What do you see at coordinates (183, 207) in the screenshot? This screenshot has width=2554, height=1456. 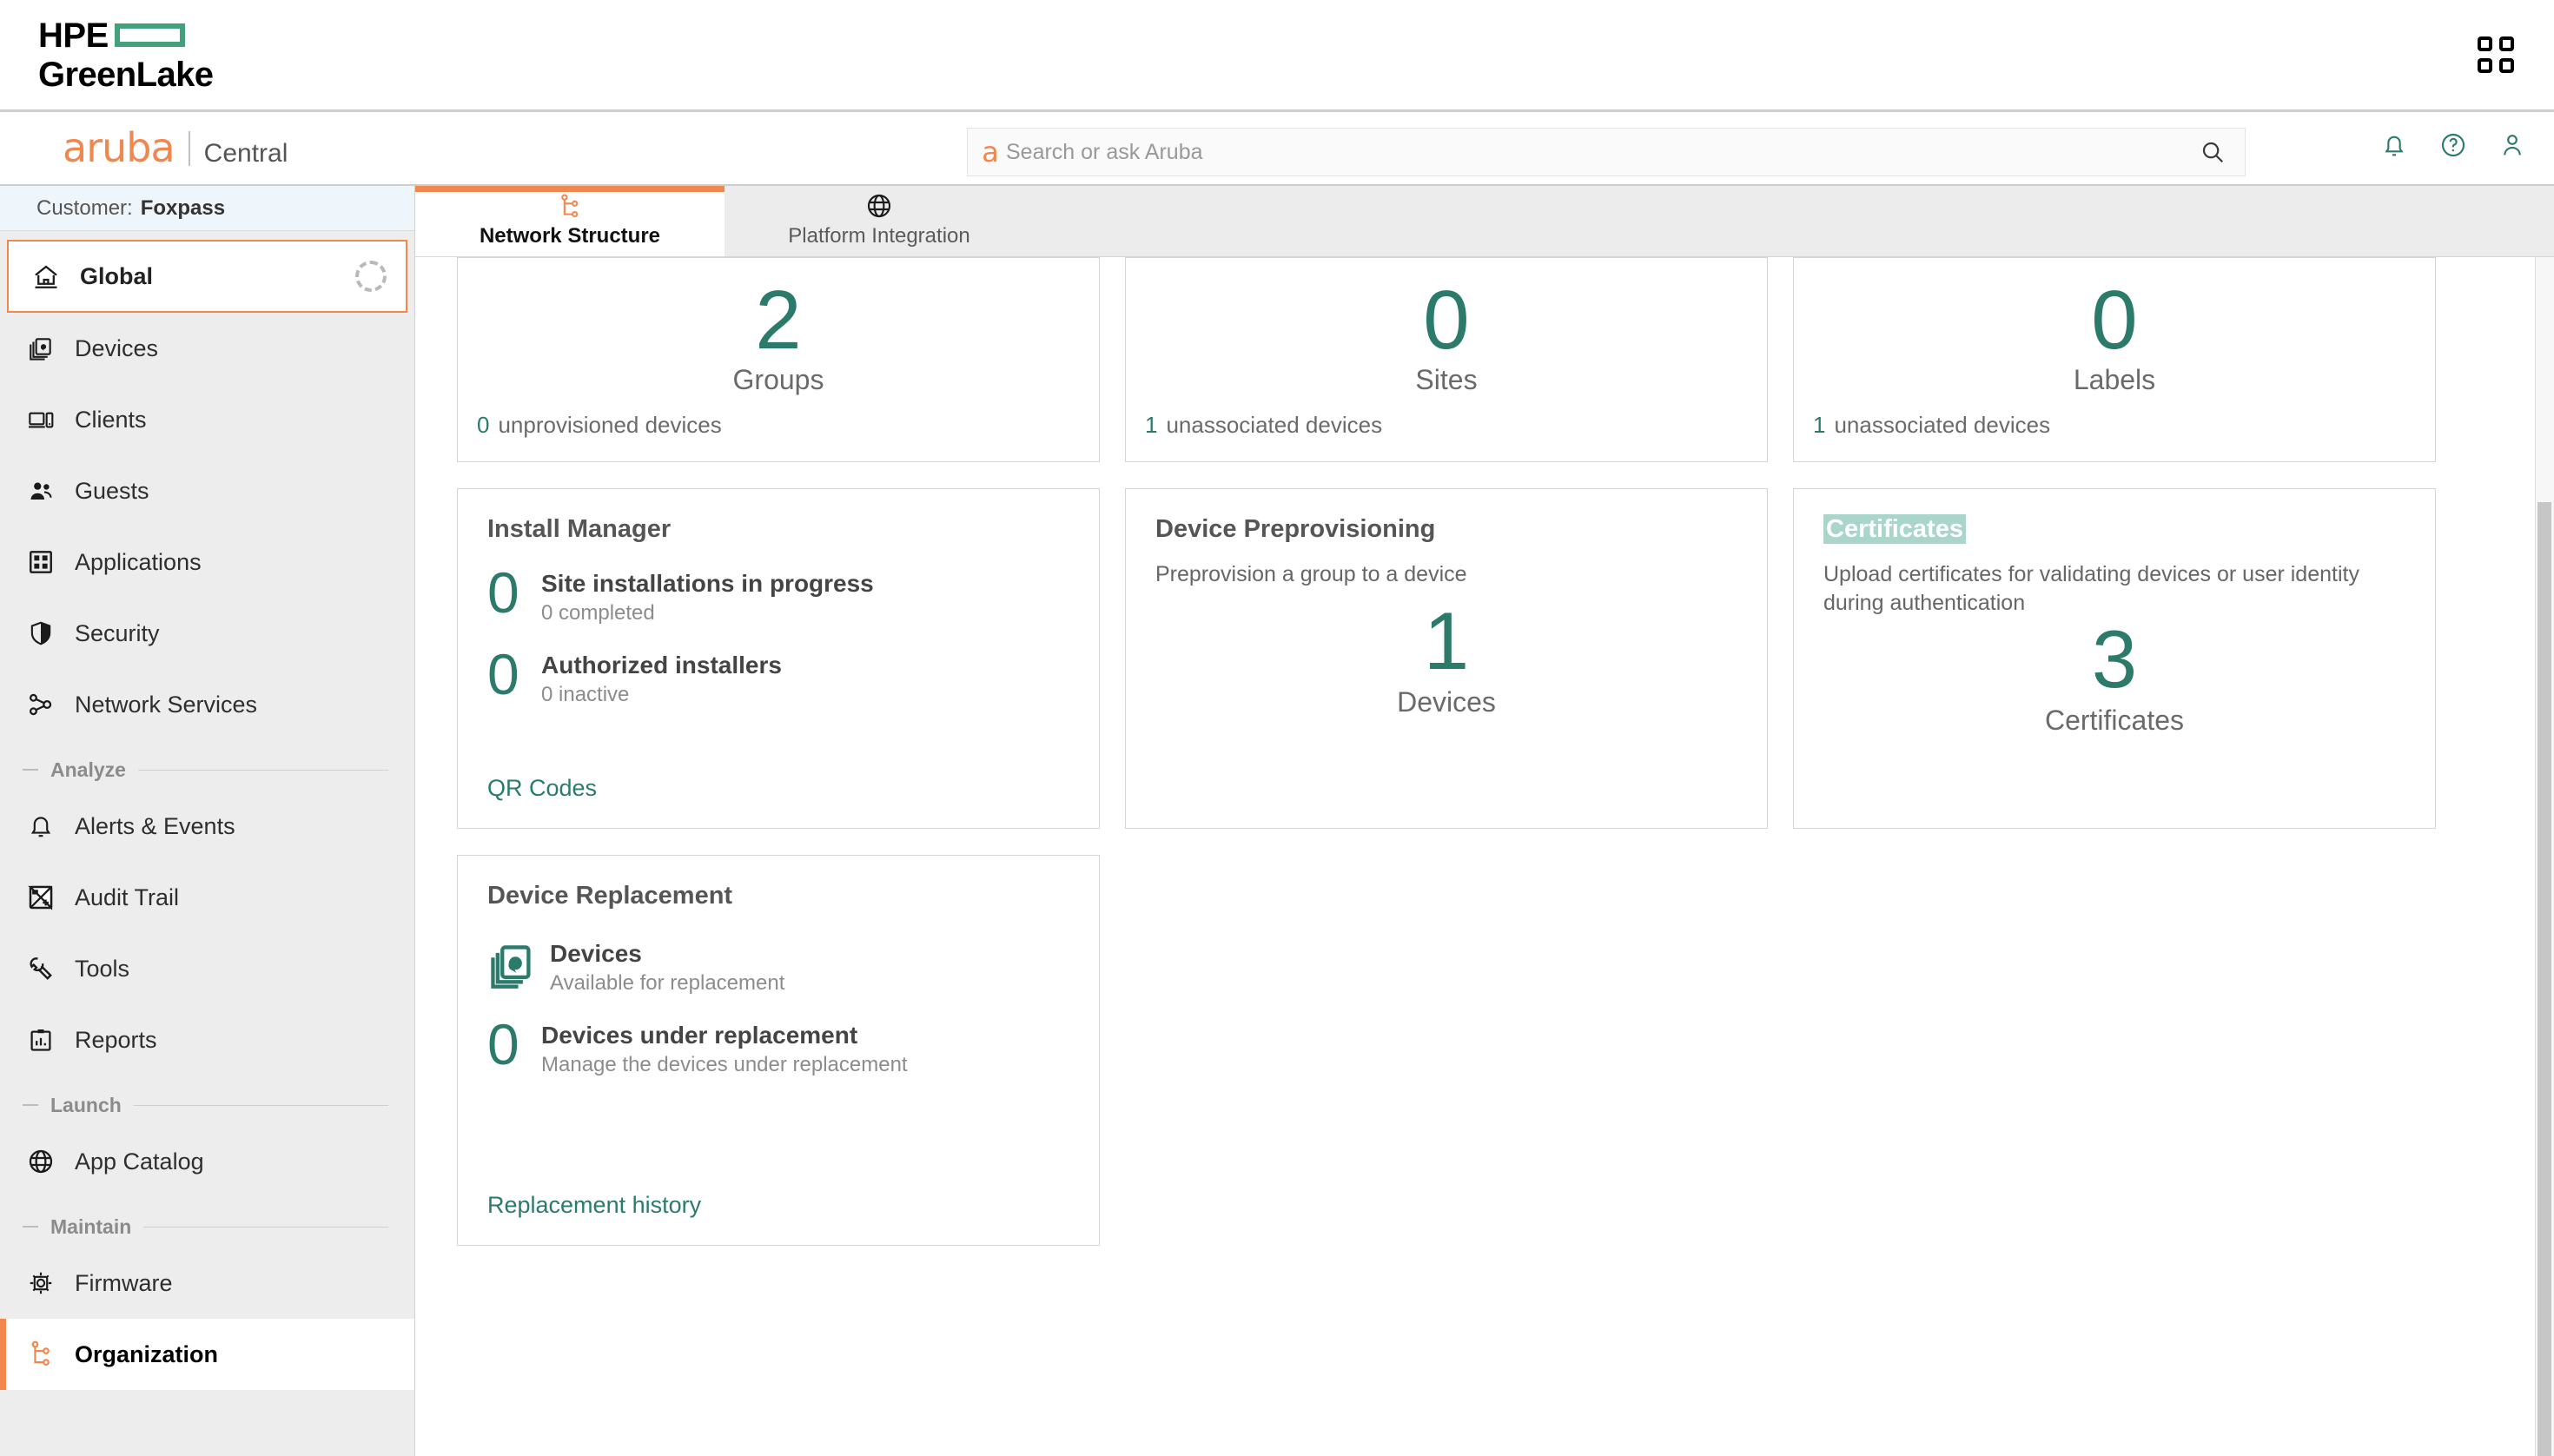 I see `customer-name: Foxpass` at bounding box center [183, 207].